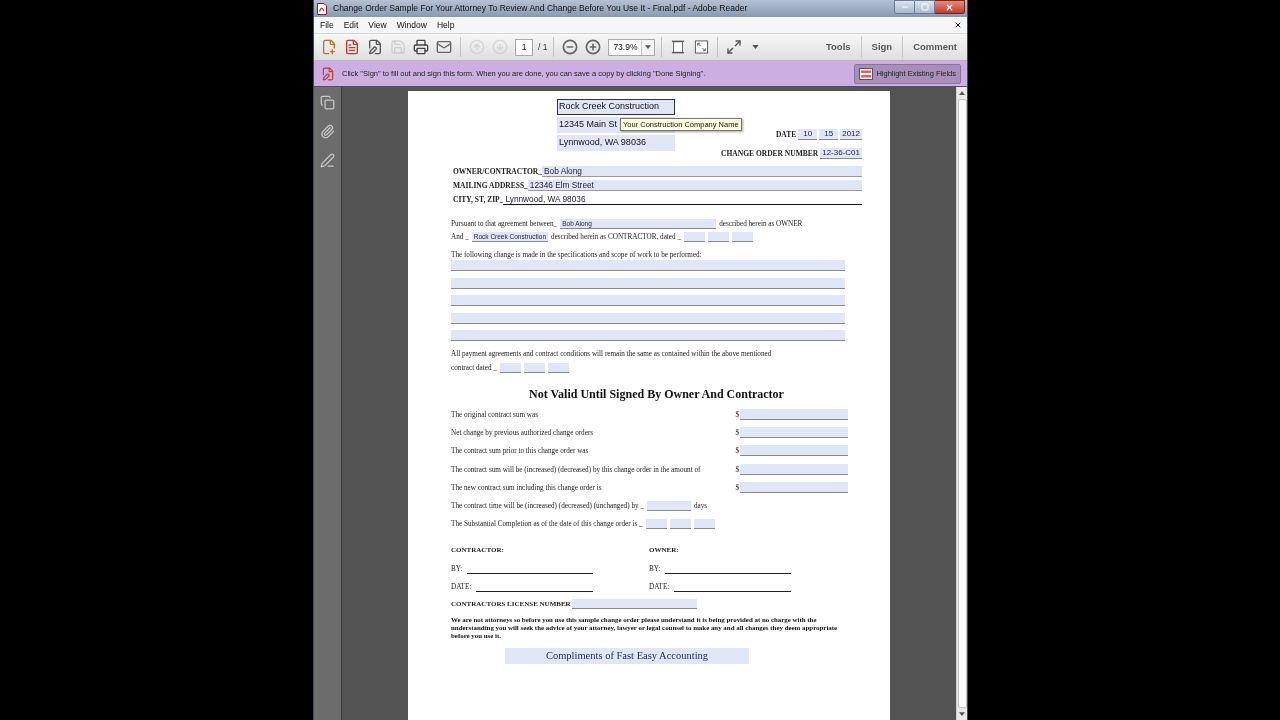 This screenshot has width=1280, height=720. I want to click on panel-tab: Comment, so click(935, 47).